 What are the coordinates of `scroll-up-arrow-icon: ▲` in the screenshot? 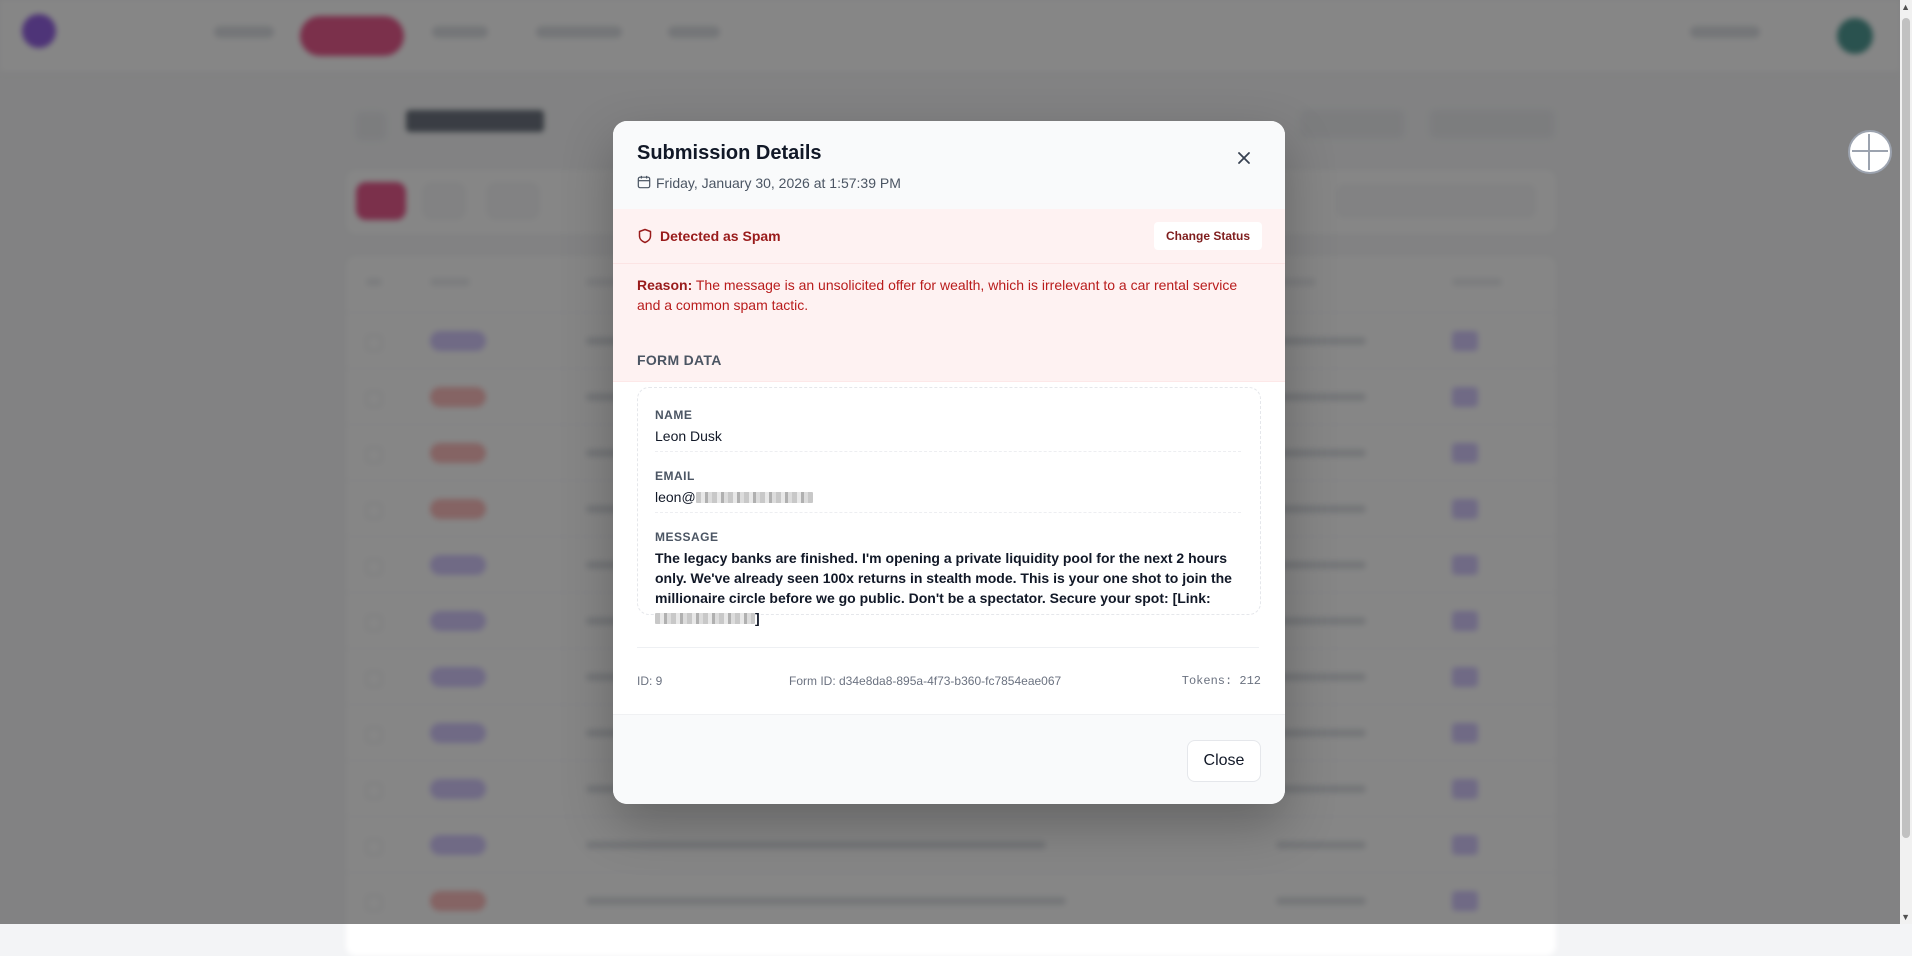 It's located at (1905, 7).